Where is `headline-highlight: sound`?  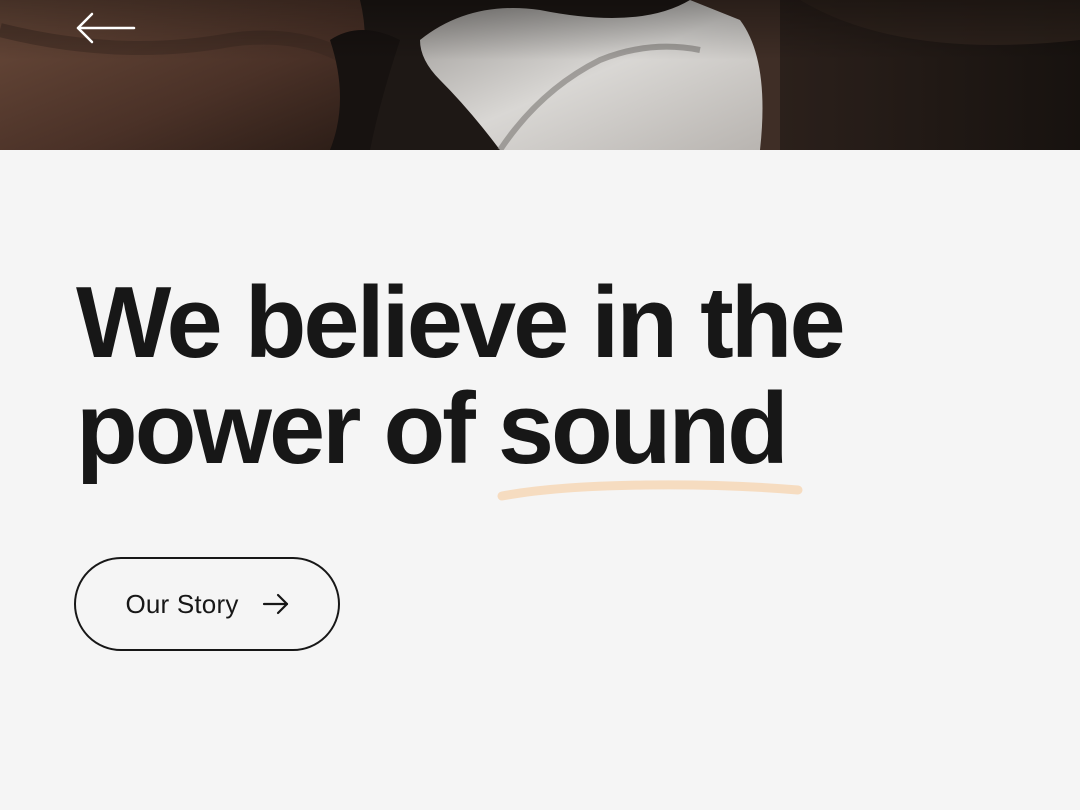 headline-highlight: sound is located at coordinates (650, 437).